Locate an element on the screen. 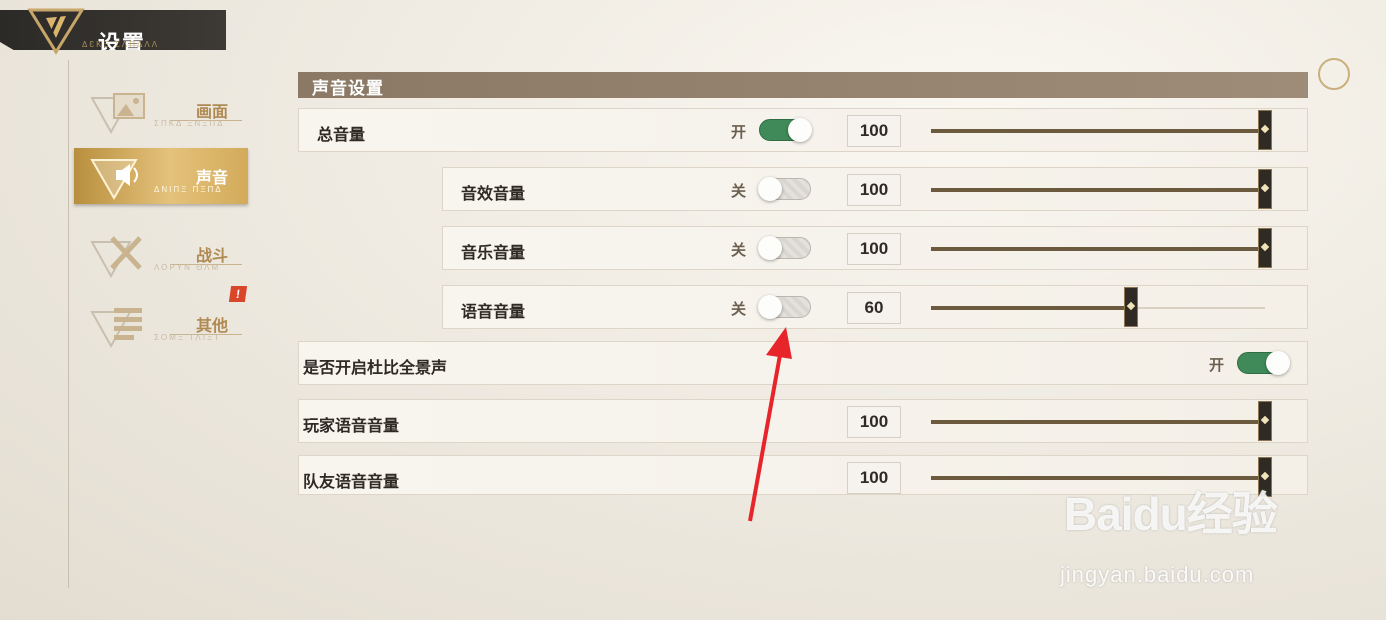  watermark: Baidu经验 jingyan.baidu.com is located at coordinates (1169, 532).